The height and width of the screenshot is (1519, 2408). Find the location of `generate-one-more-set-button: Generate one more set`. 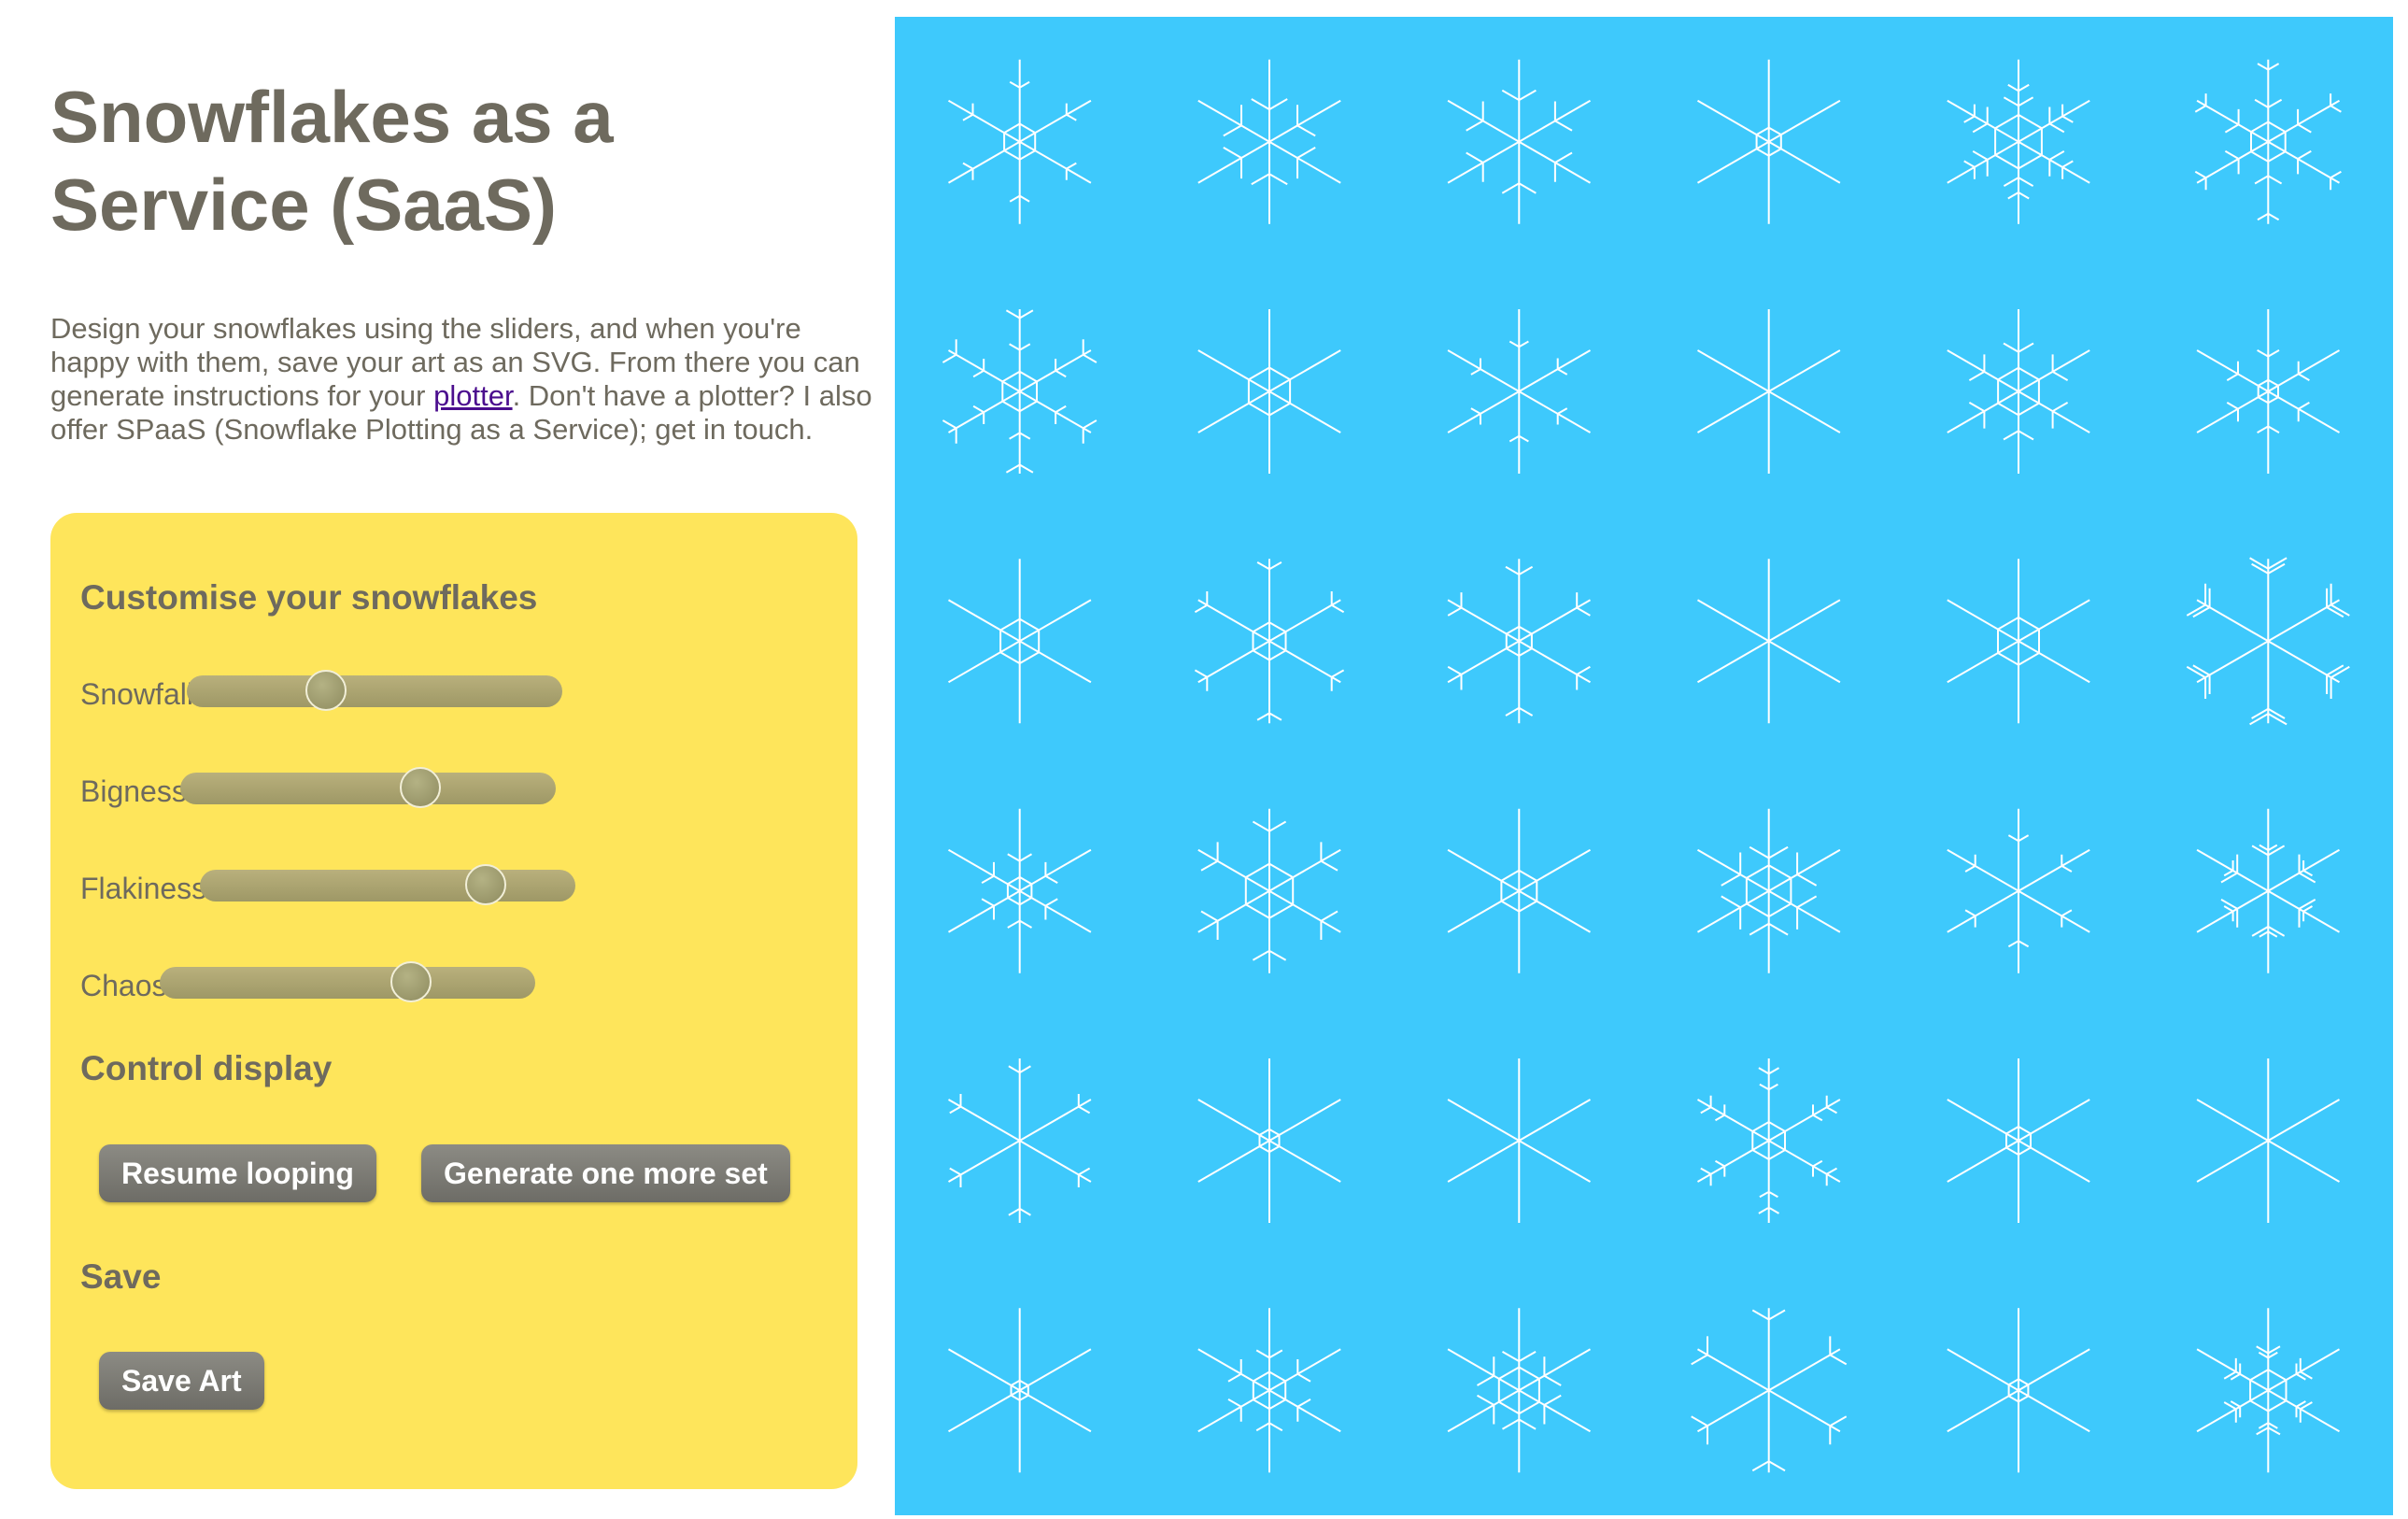

generate-one-more-set-button: Generate one more set is located at coordinates (605, 1173).